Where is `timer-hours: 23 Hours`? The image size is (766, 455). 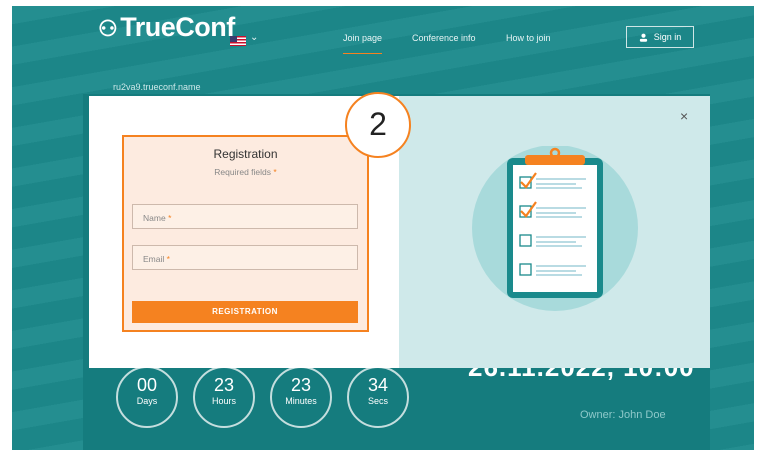
timer-hours: 23 Hours is located at coordinates (224, 397).